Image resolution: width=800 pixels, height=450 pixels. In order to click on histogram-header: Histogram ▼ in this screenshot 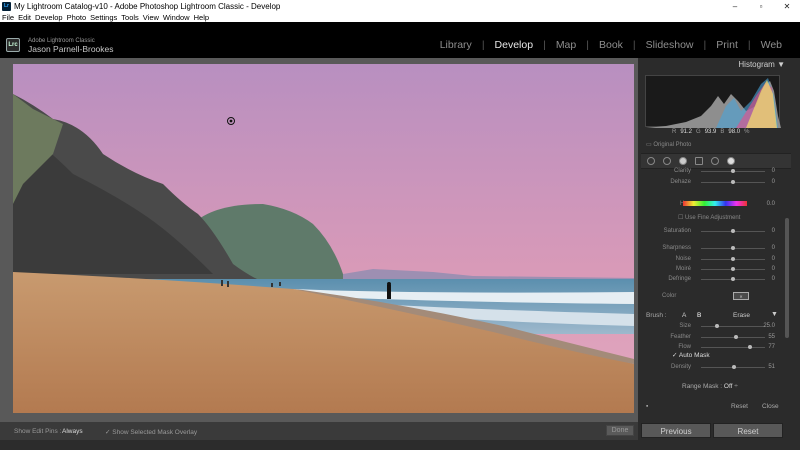, I will do `click(715, 66)`.